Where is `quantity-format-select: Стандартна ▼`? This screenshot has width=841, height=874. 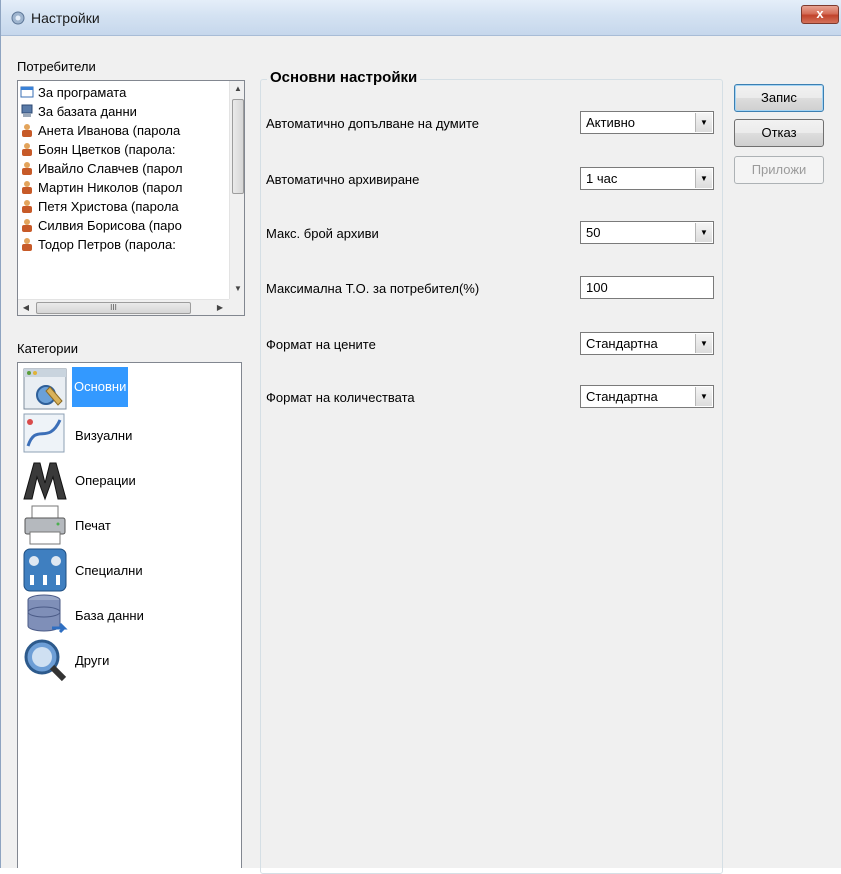
quantity-format-select: Стандартна ▼ is located at coordinates (647, 396).